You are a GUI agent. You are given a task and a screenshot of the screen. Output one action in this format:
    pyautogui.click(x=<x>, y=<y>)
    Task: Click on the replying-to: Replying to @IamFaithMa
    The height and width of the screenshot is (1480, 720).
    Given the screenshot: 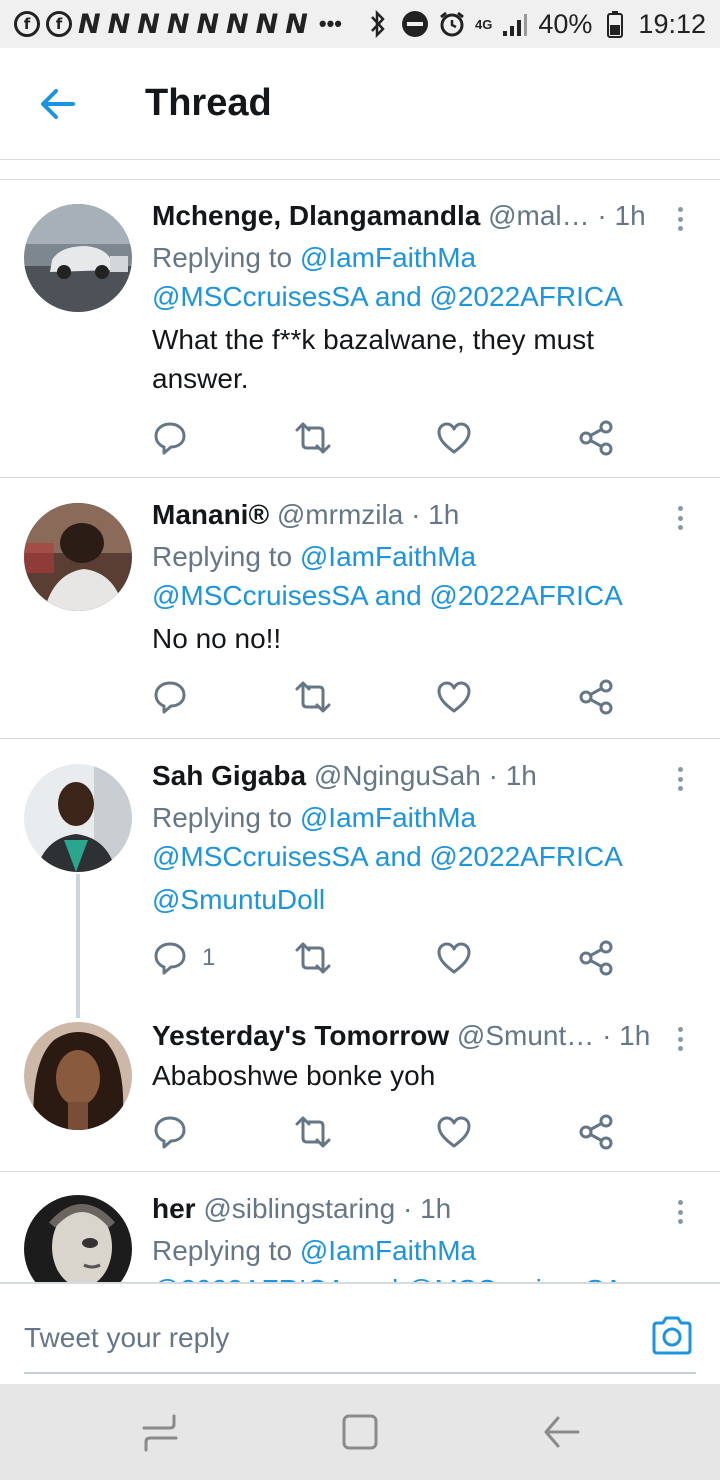 What is the action you would take?
    pyautogui.click(x=314, y=817)
    